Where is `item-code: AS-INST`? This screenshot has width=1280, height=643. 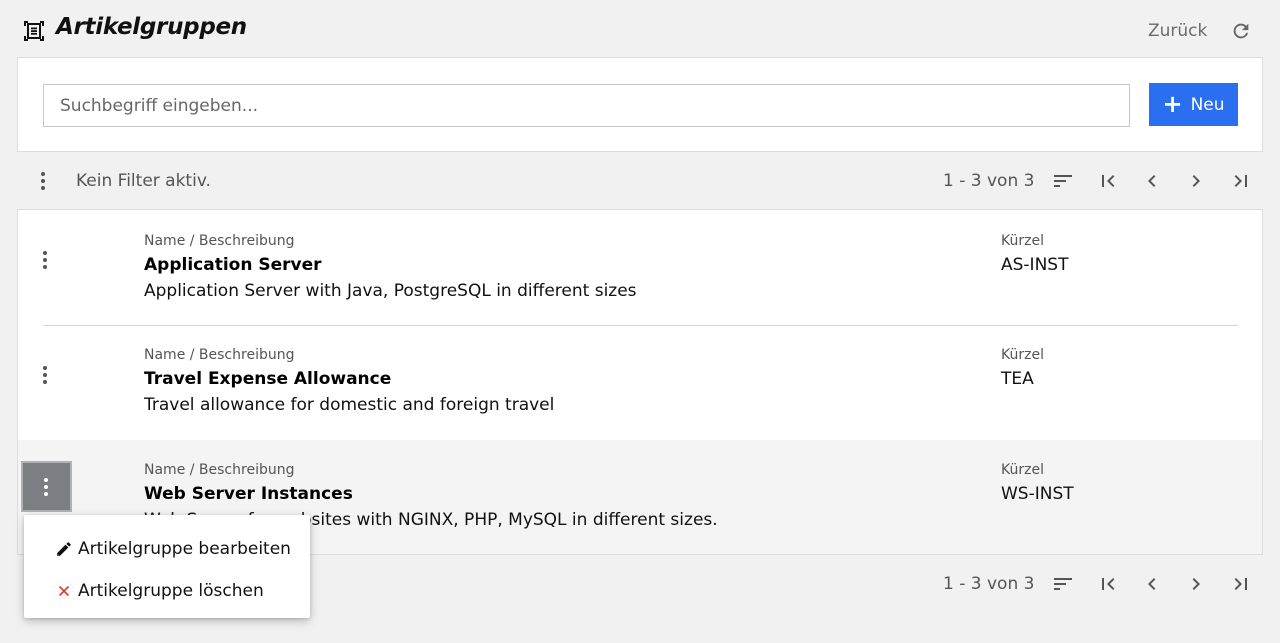
item-code: AS-INST is located at coordinates (1035, 265).